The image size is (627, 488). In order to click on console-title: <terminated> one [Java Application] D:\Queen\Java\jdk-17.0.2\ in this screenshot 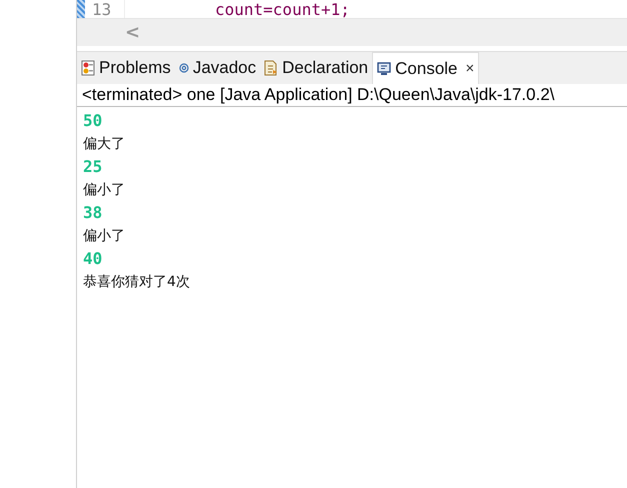, I will do `click(352, 95)`.